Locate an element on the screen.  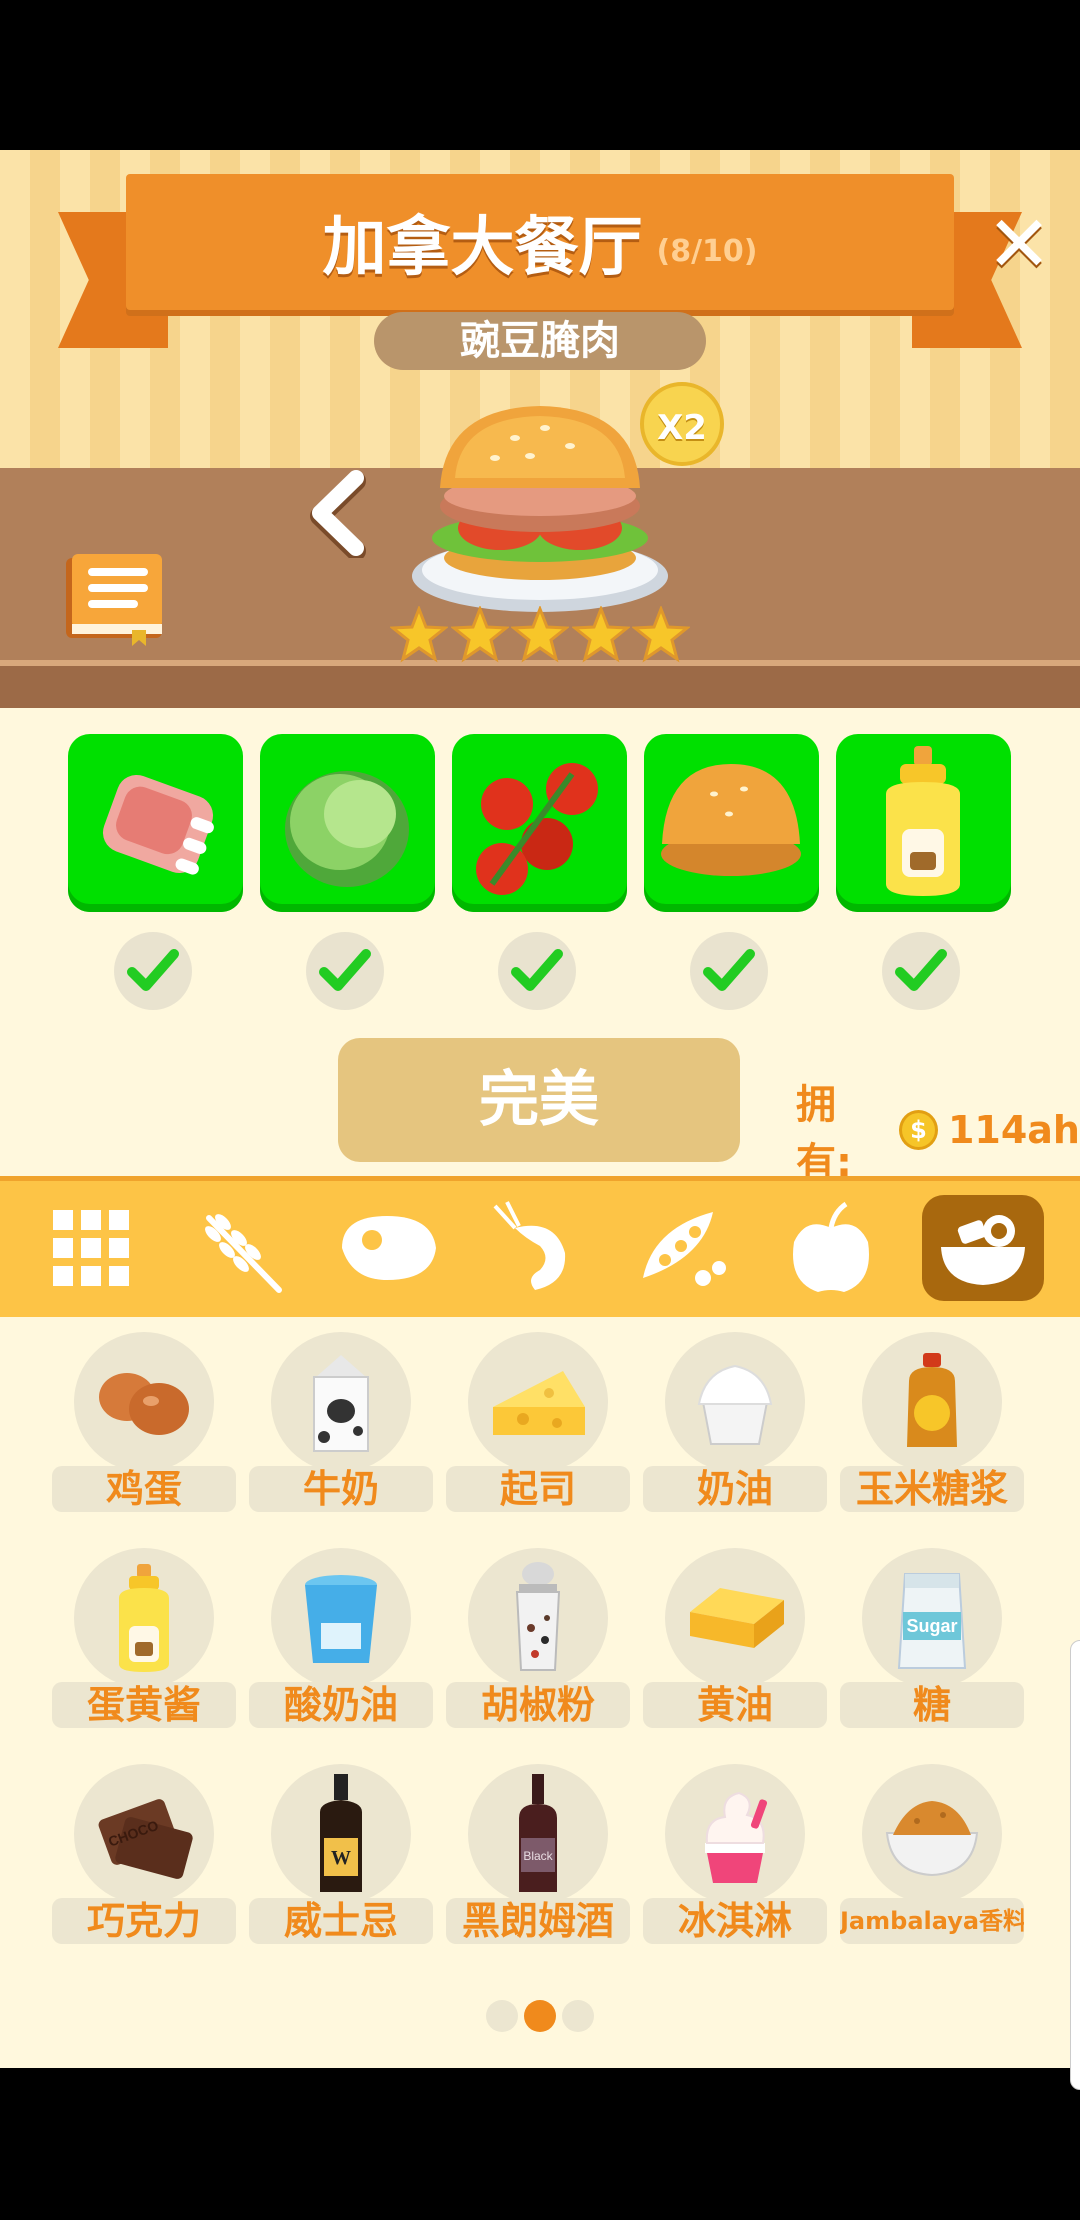
tomato-icon is located at coordinates (537, 829).